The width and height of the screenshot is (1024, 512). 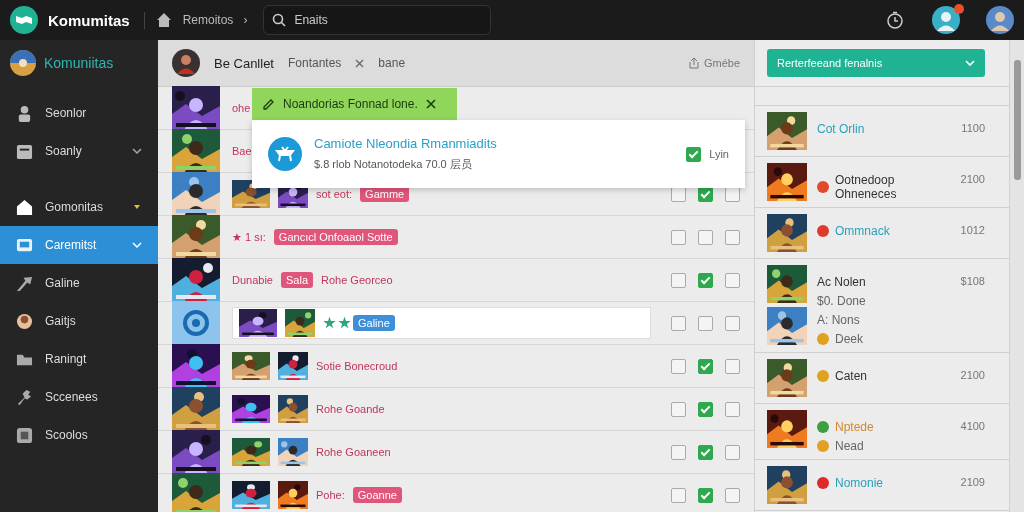 What do you see at coordinates (350, 104) in the screenshot?
I see `toast-message: Noandorias Fonnad lone.` at bounding box center [350, 104].